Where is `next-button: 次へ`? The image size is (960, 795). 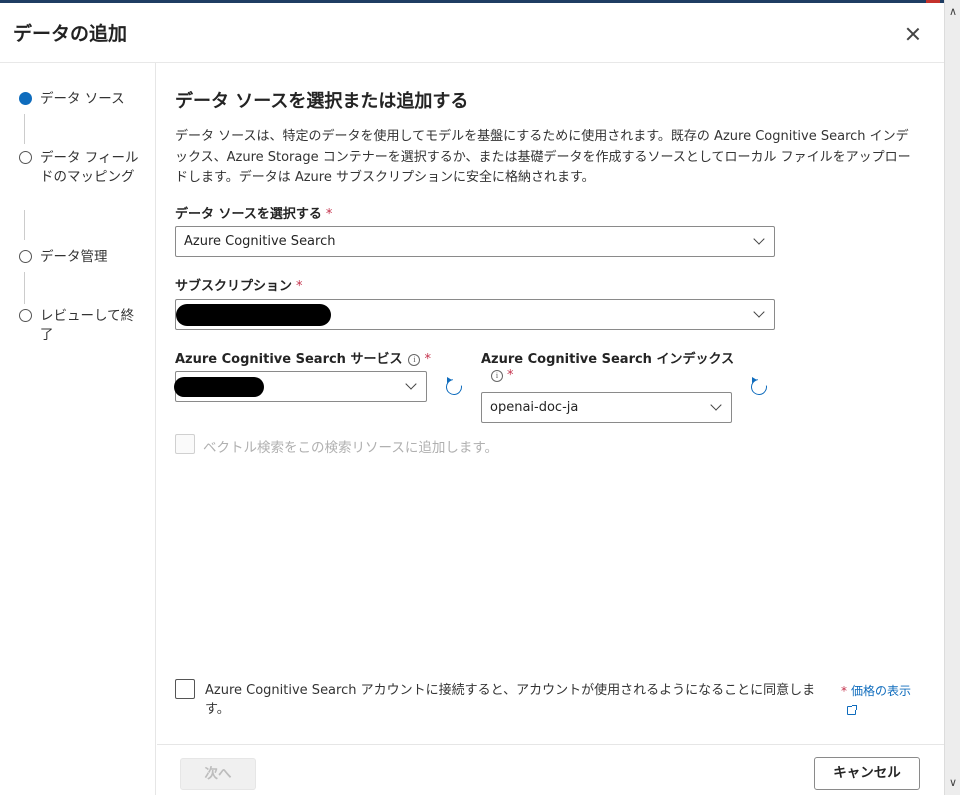
next-button: 次へ is located at coordinates (218, 774).